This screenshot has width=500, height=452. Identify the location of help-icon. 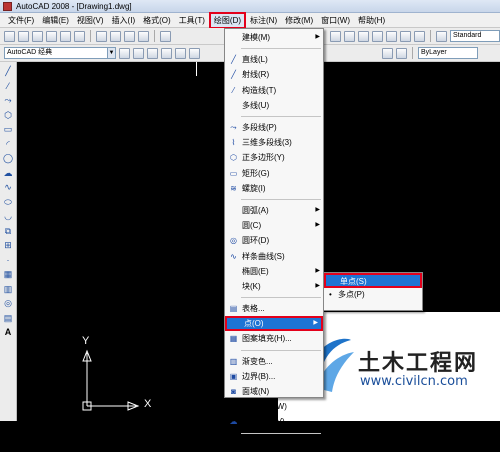
(419, 36).